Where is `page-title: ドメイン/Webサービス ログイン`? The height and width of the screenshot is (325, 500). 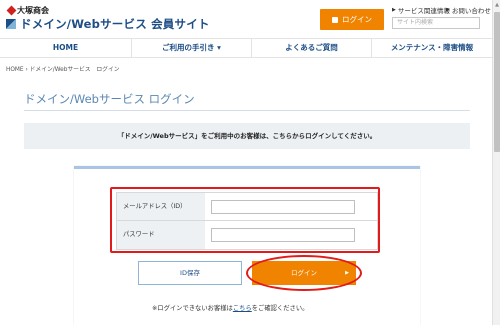
page-title: ドメイン/Webサービス ログイン is located at coordinates (109, 99).